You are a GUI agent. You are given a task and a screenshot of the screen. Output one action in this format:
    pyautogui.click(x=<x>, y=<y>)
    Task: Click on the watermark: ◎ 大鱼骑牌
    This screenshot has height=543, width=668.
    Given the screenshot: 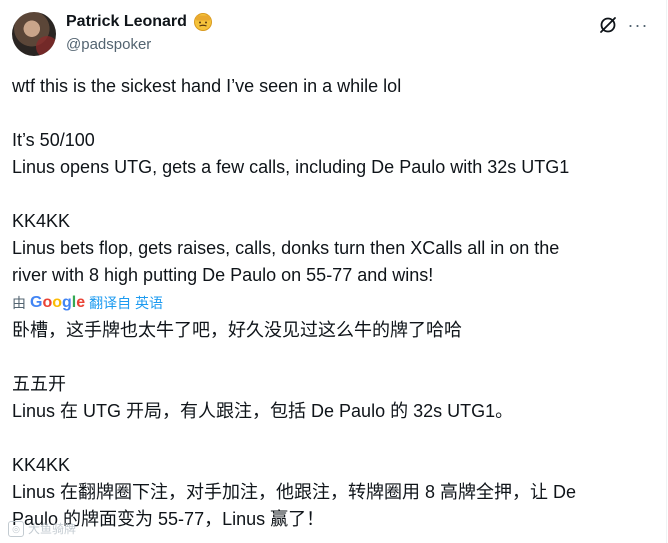 What is the action you would take?
    pyautogui.click(x=42, y=528)
    